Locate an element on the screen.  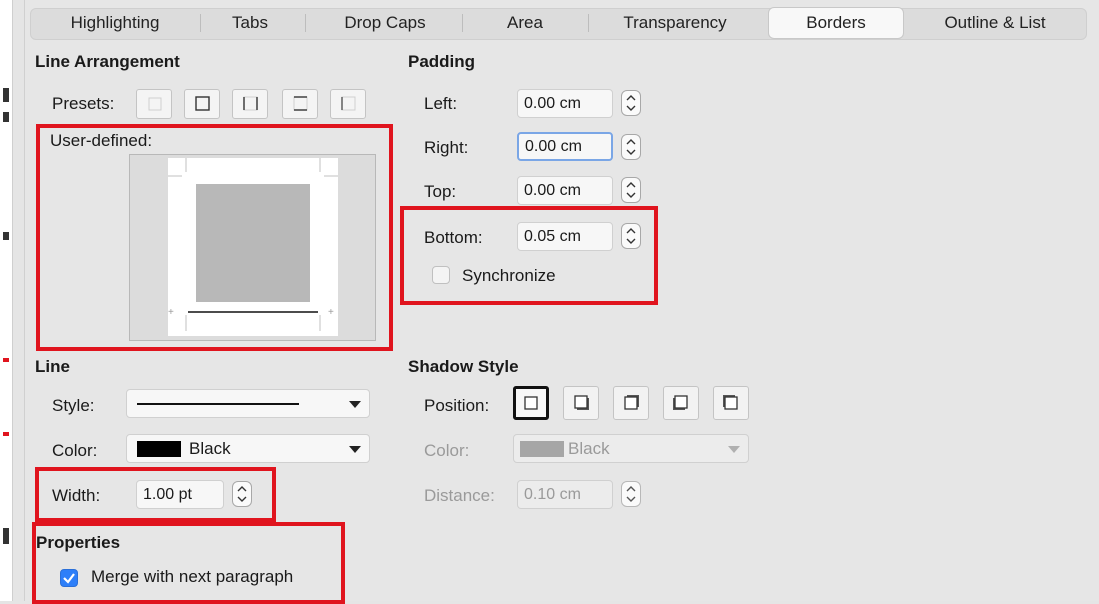
preset-box-icon is located at coordinates (202, 103).